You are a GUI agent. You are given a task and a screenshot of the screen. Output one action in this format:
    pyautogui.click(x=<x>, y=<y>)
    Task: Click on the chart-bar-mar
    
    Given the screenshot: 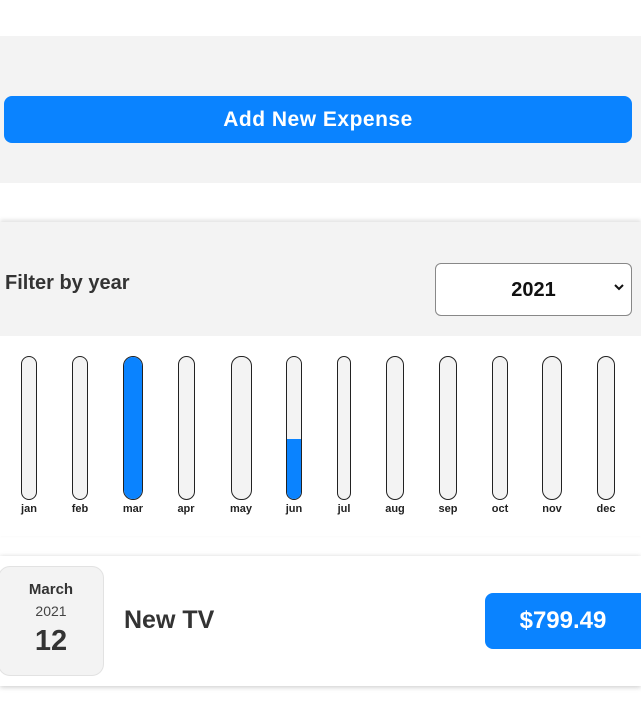 What is the action you would take?
    pyautogui.click(x=133, y=428)
    